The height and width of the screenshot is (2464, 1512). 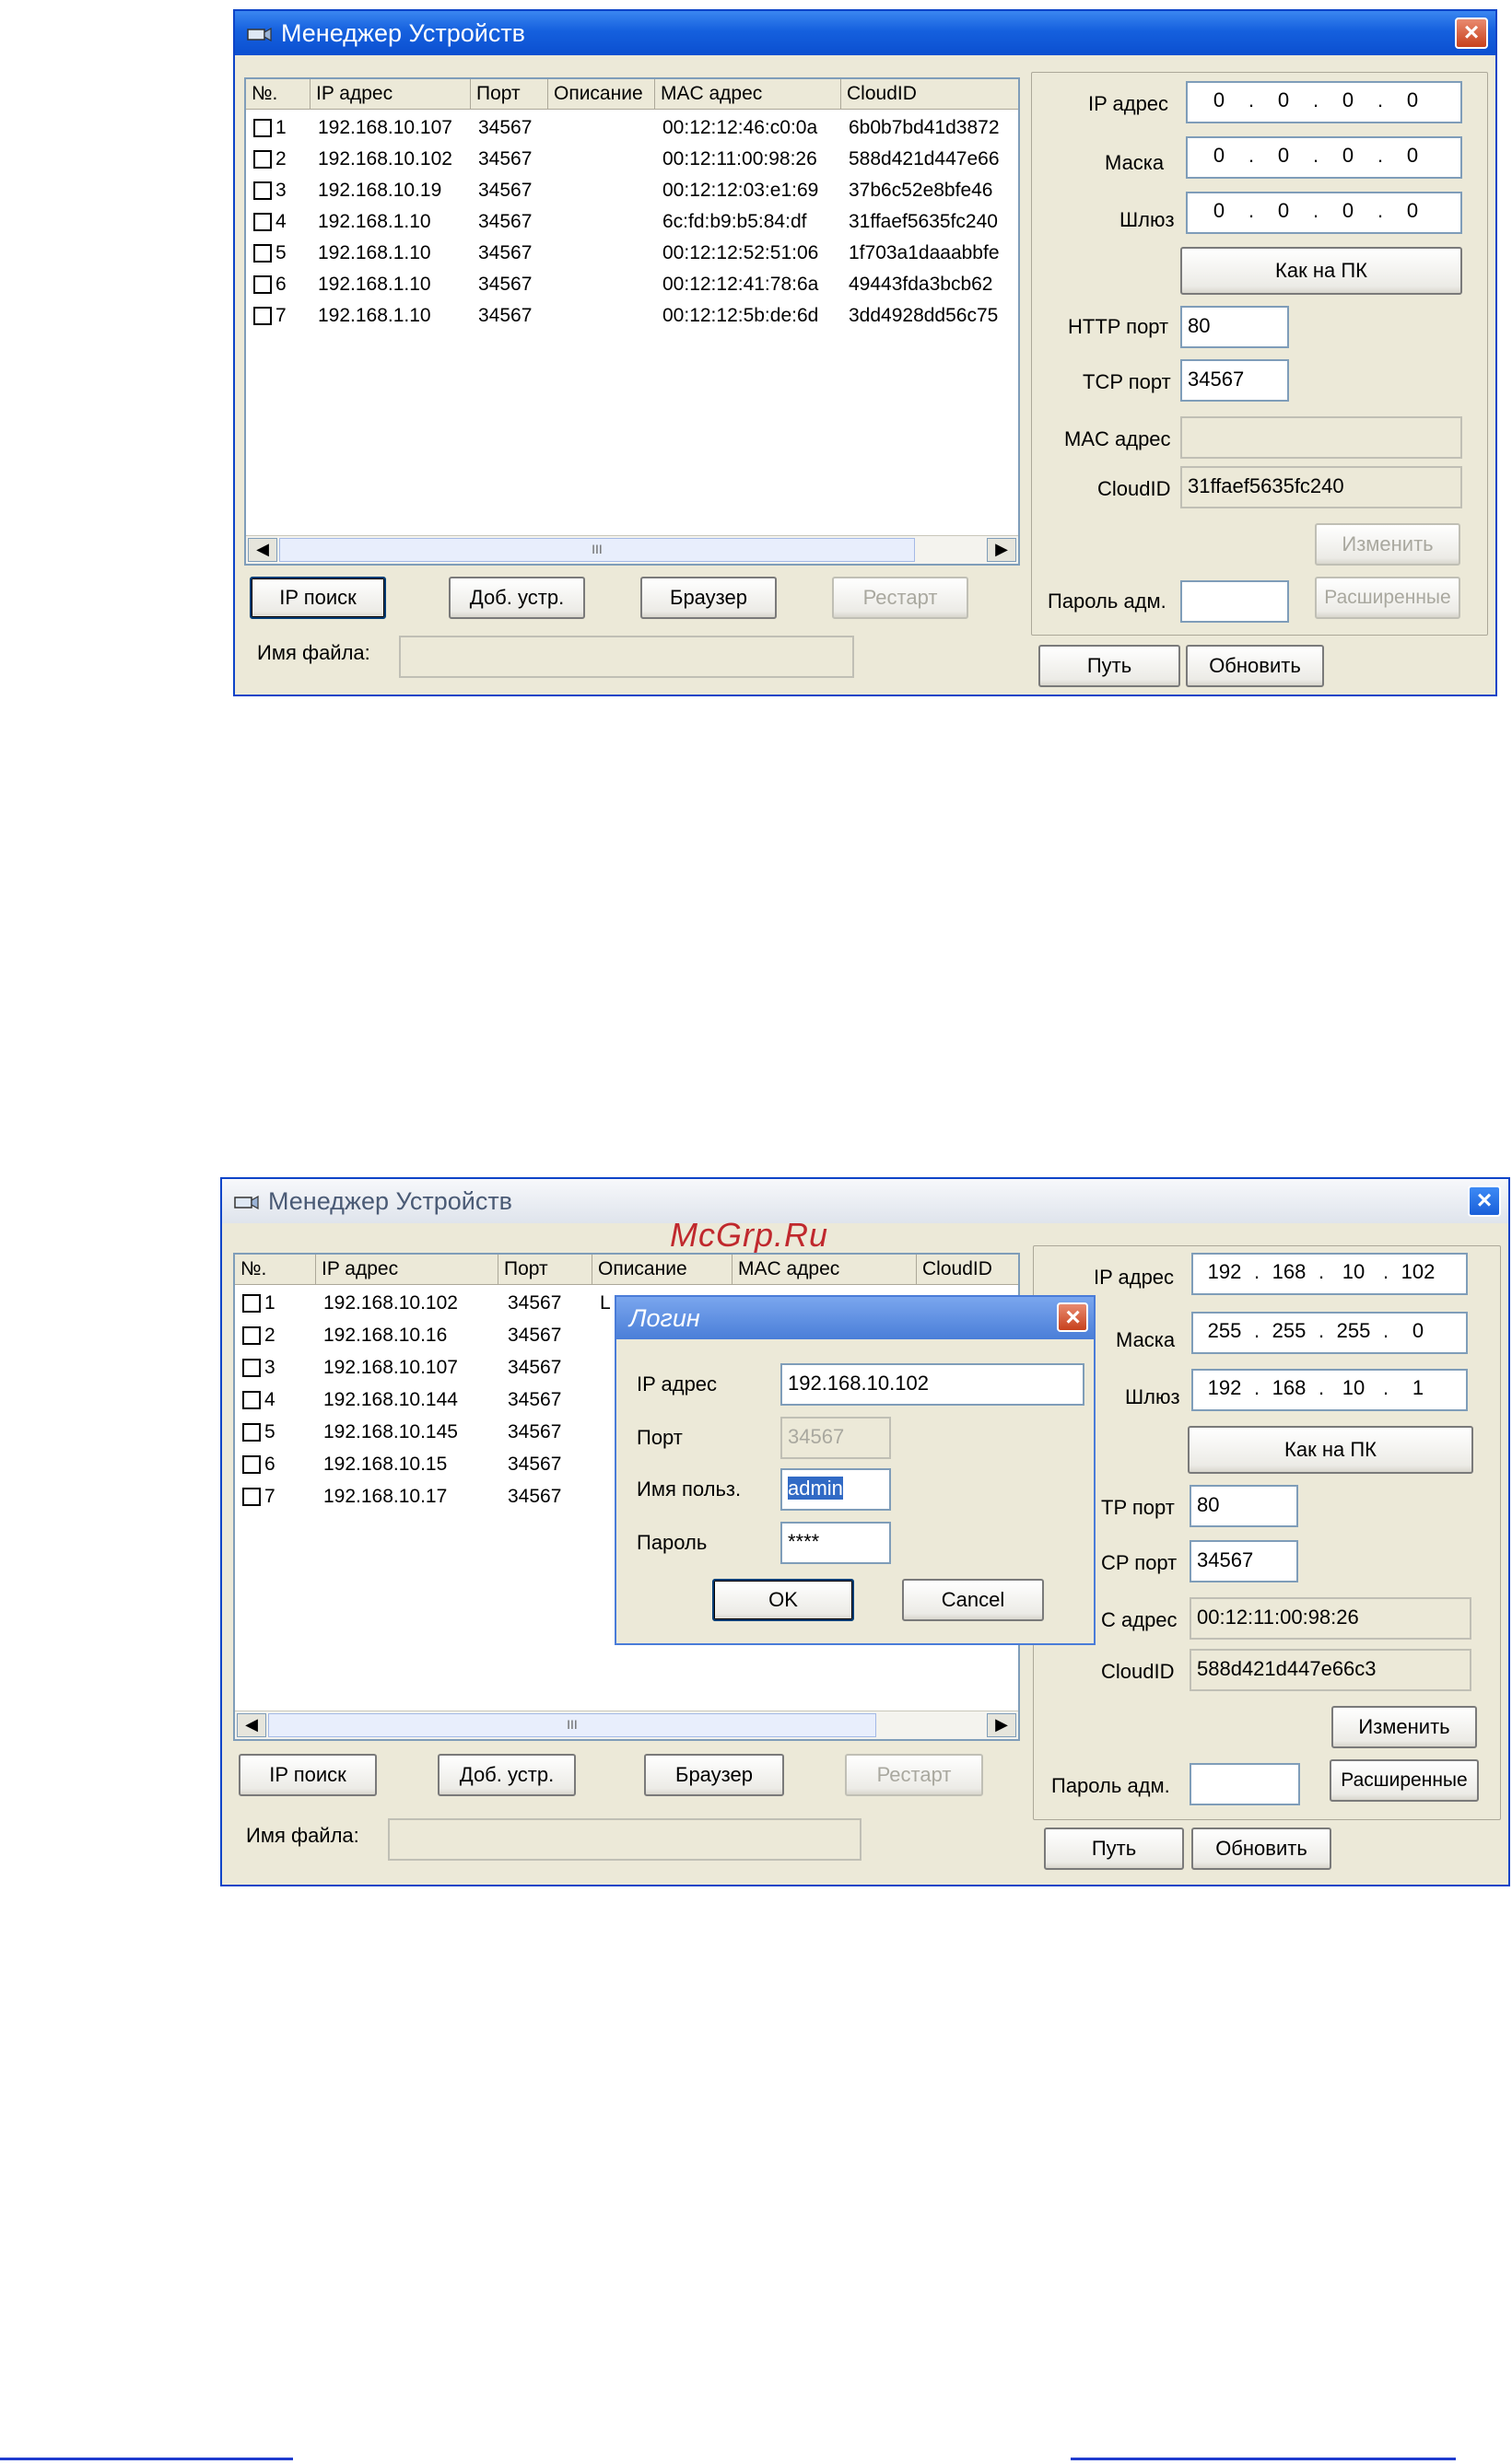 What do you see at coordinates (689, 1489) in the screenshot?
I see `login-user-label: Имя польз.` at bounding box center [689, 1489].